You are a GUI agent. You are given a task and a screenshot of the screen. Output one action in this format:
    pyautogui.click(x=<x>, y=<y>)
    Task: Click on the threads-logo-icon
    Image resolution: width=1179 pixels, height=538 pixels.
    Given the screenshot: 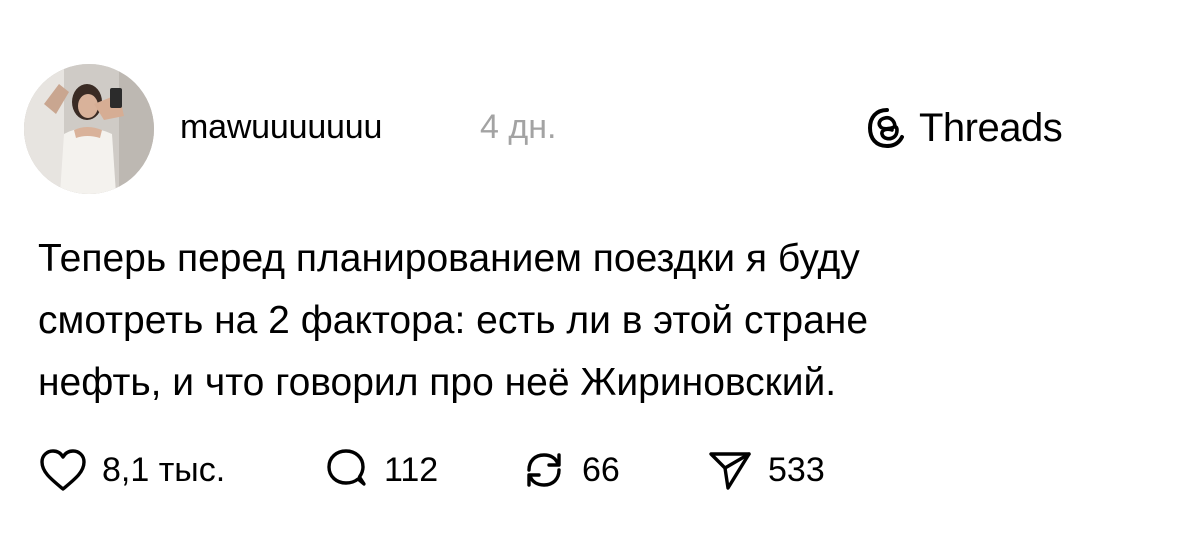 What is the action you would take?
    pyautogui.click(x=885, y=128)
    